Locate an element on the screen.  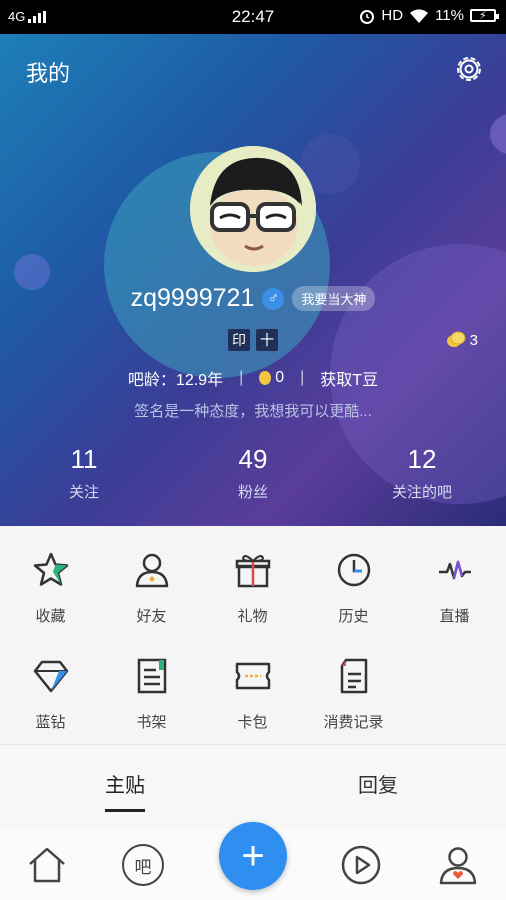
decor-bubble is located at coordinates (498, 134).